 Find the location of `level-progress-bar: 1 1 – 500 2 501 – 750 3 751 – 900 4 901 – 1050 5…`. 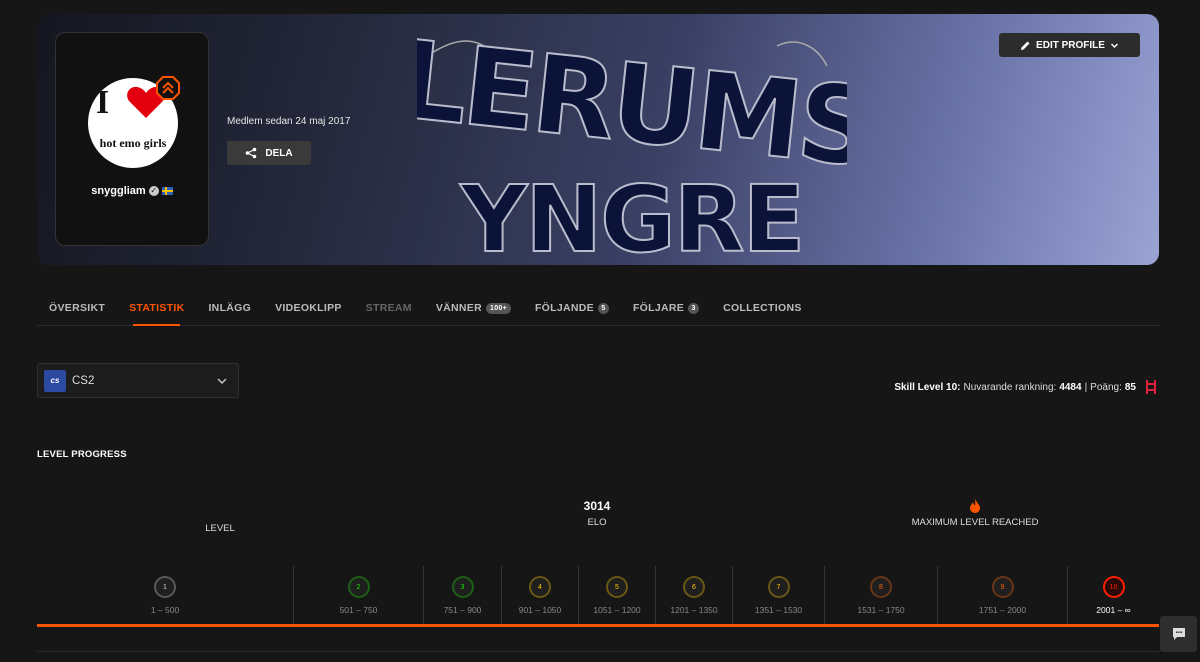

level-progress-bar: 1 1 – 500 2 501 – 750 3 751 – 900 4 901 – 1050 5… is located at coordinates (598, 595).